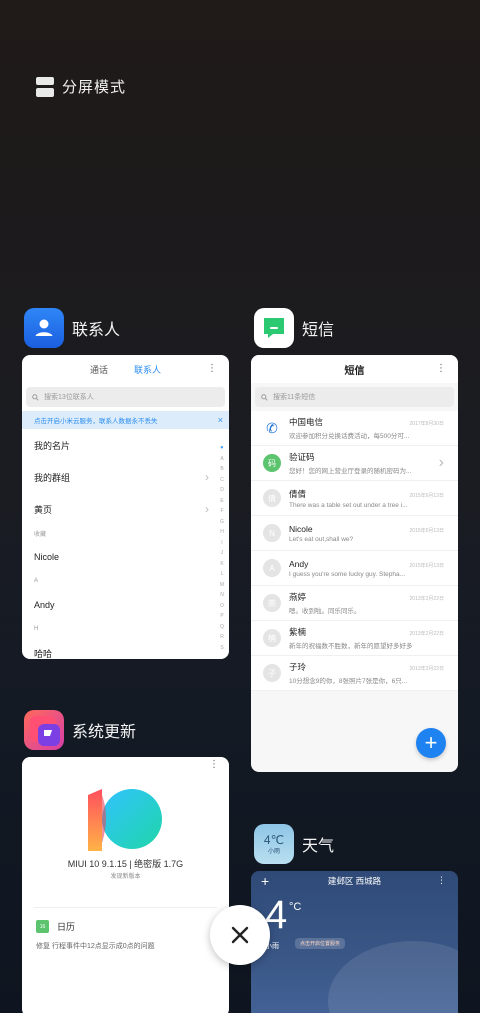 Image resolution: width=480 pixels, height=1013 pixels. Describe the element at coordinates (366, 638) in the screenshot. I see `message-thread-body: 紫楠 2013年2月22日 新年的祝福数不胜数，新年的愿望好多好多` at that location.